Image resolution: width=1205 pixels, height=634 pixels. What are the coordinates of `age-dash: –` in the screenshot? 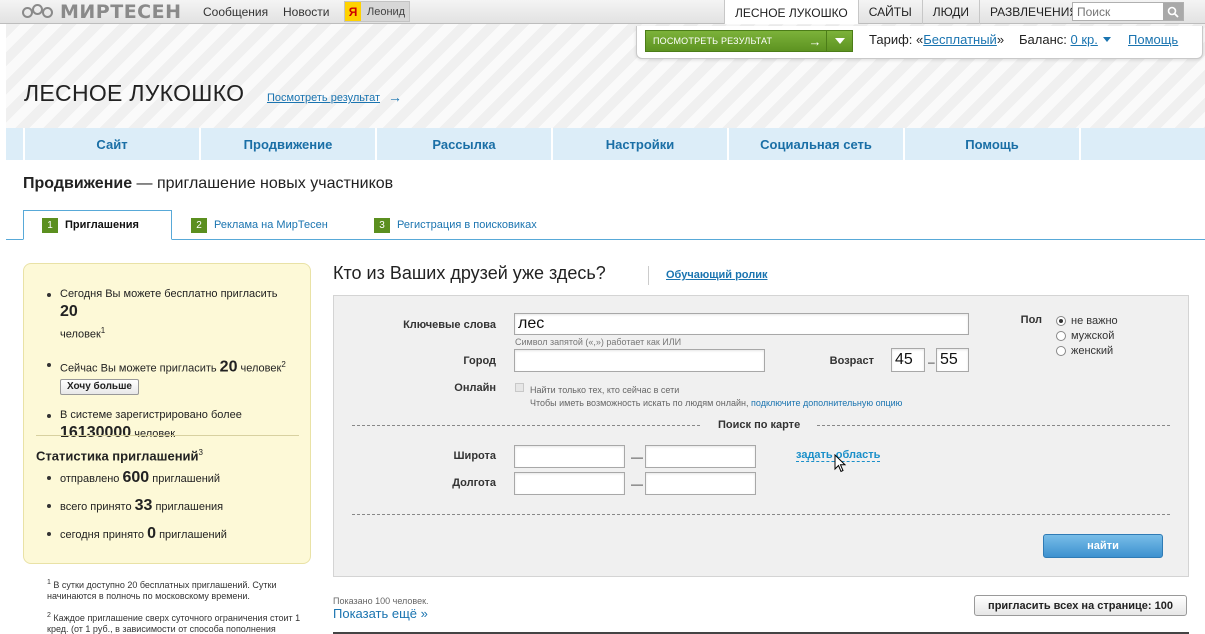 It's located at (931, 362).